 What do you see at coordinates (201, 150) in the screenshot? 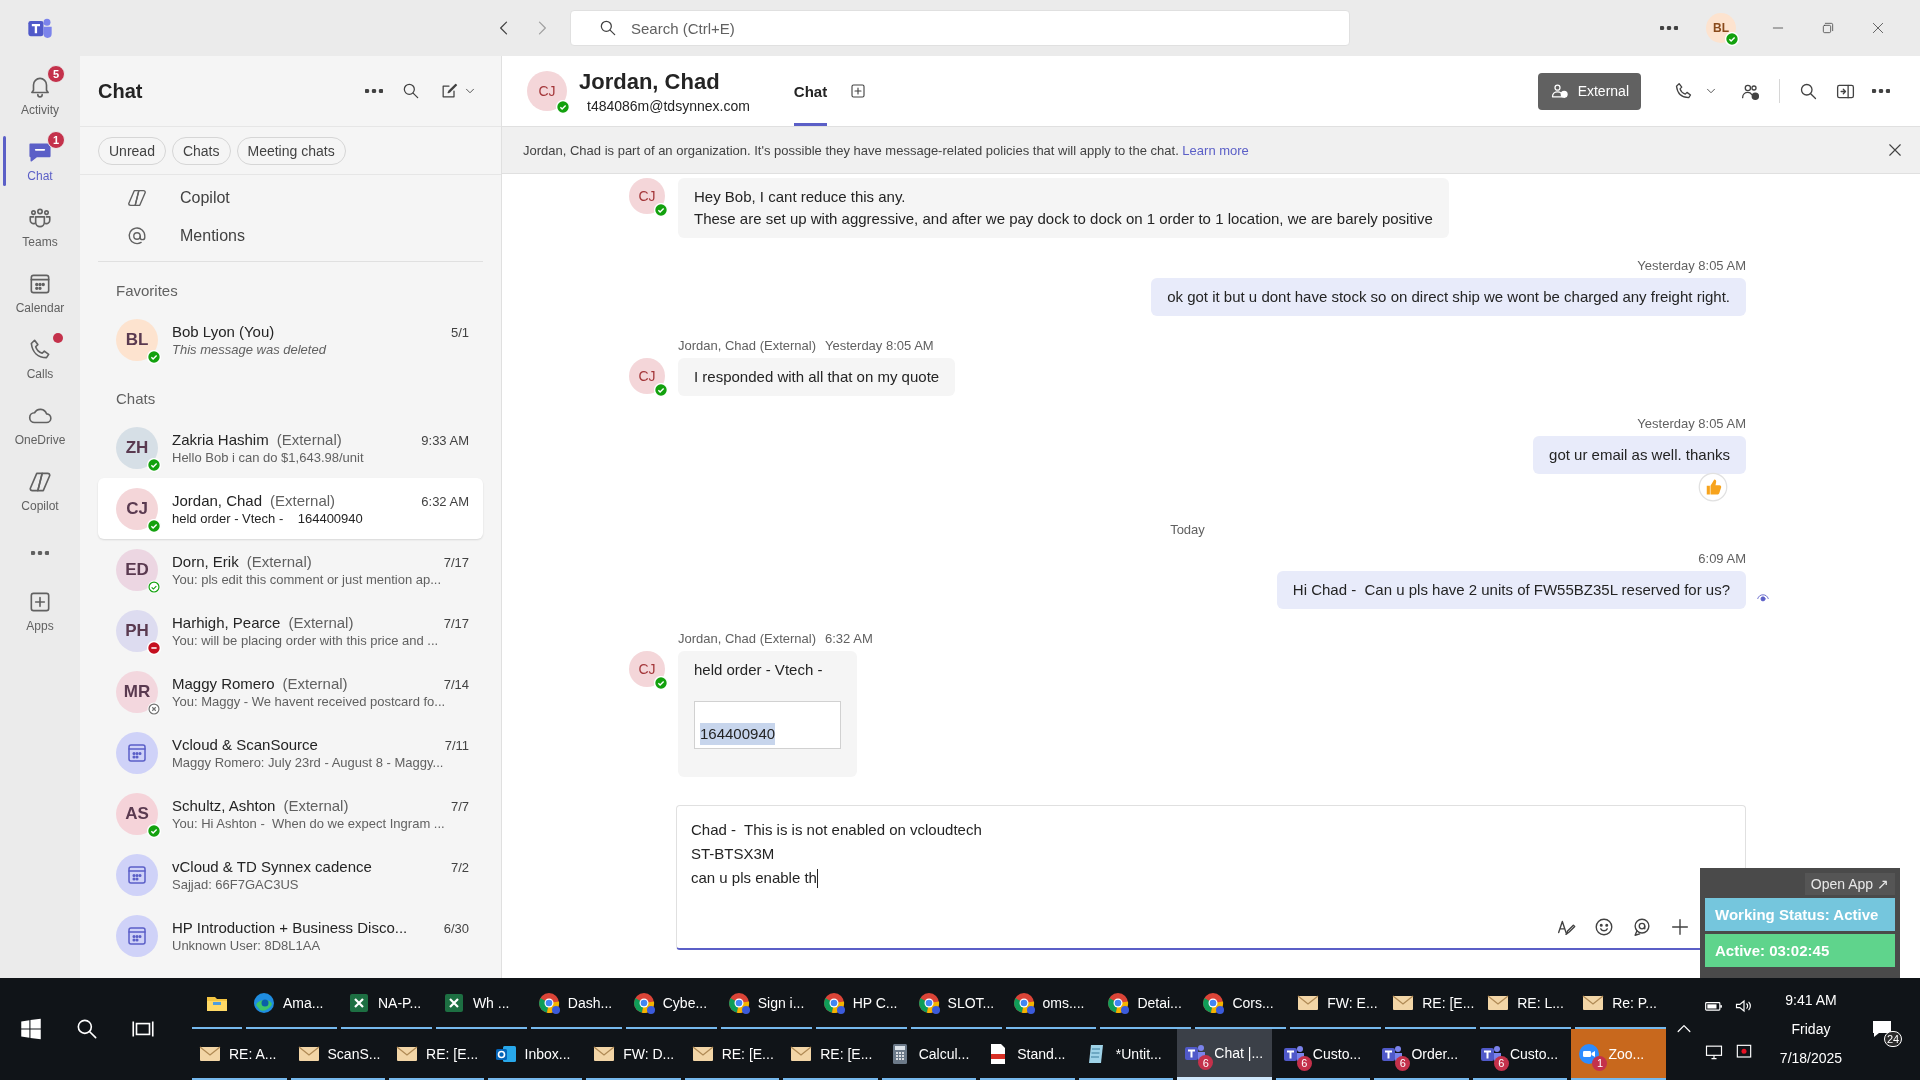
I see `filter-chip: Chats` at bounding box center [201, 150].